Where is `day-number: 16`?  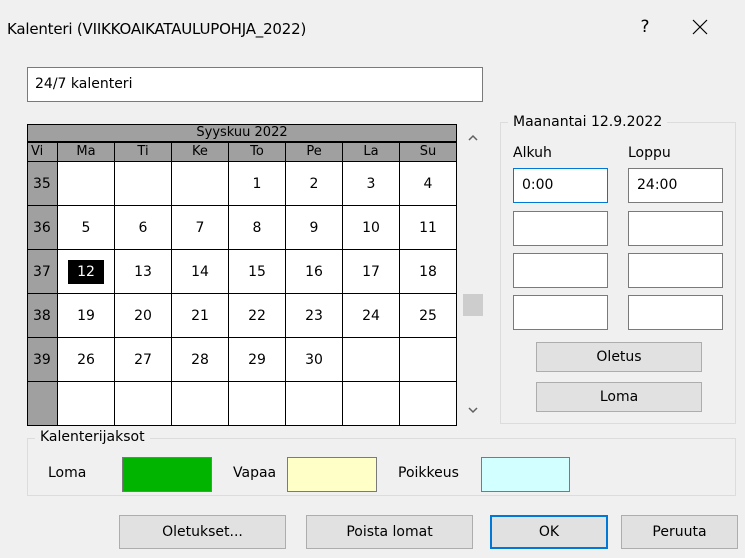
day-number: 16 is located at coordinates (314, 271).